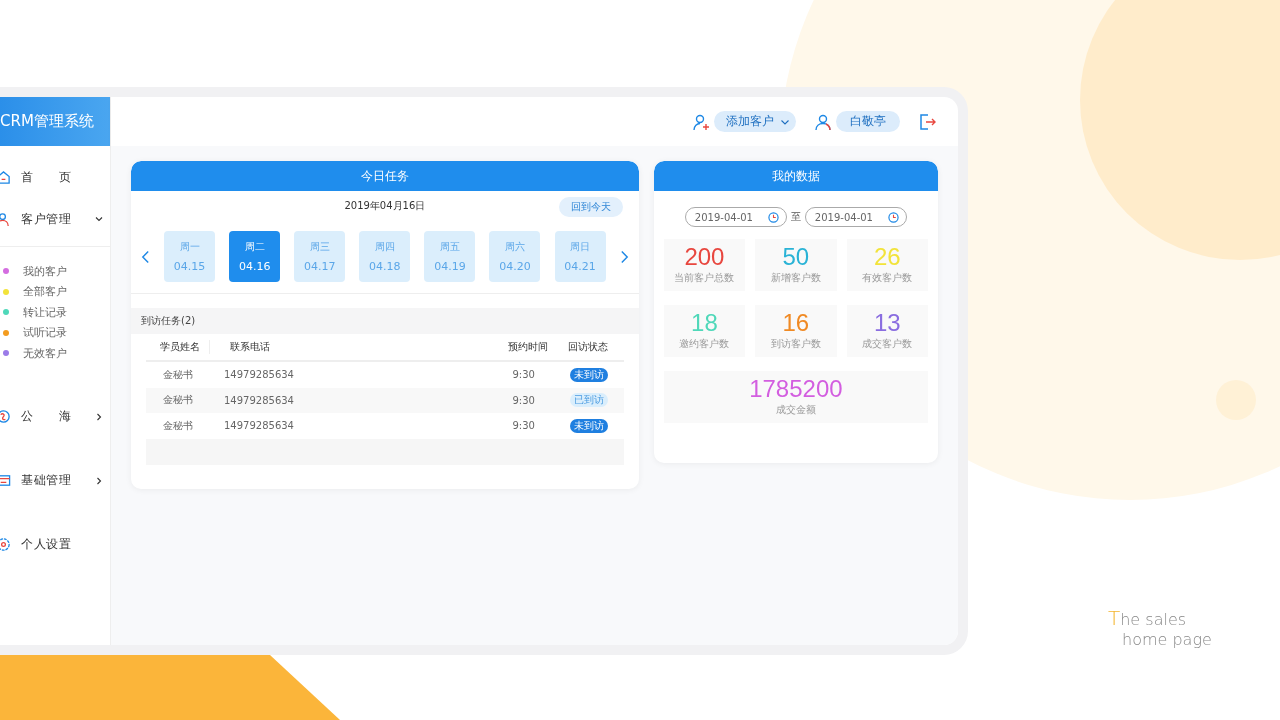 This screenshot has height=720, width=1280. I want to click on weekday-label: 周三, so click(319, 247).